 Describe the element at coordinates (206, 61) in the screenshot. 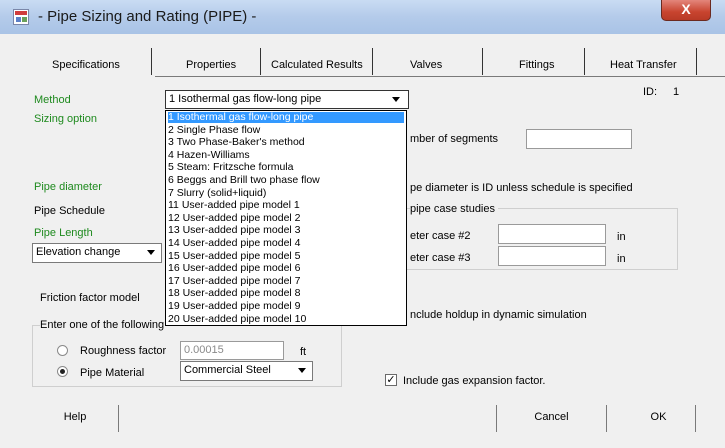

I see `tab-properties: Properties` at that location.